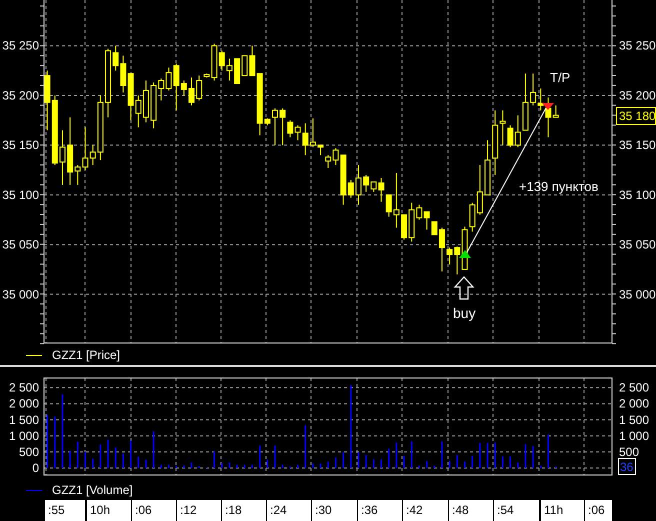 This screenshot has height=521, width=656. I want to click on time-axis-label: :24, so click(288, 510).